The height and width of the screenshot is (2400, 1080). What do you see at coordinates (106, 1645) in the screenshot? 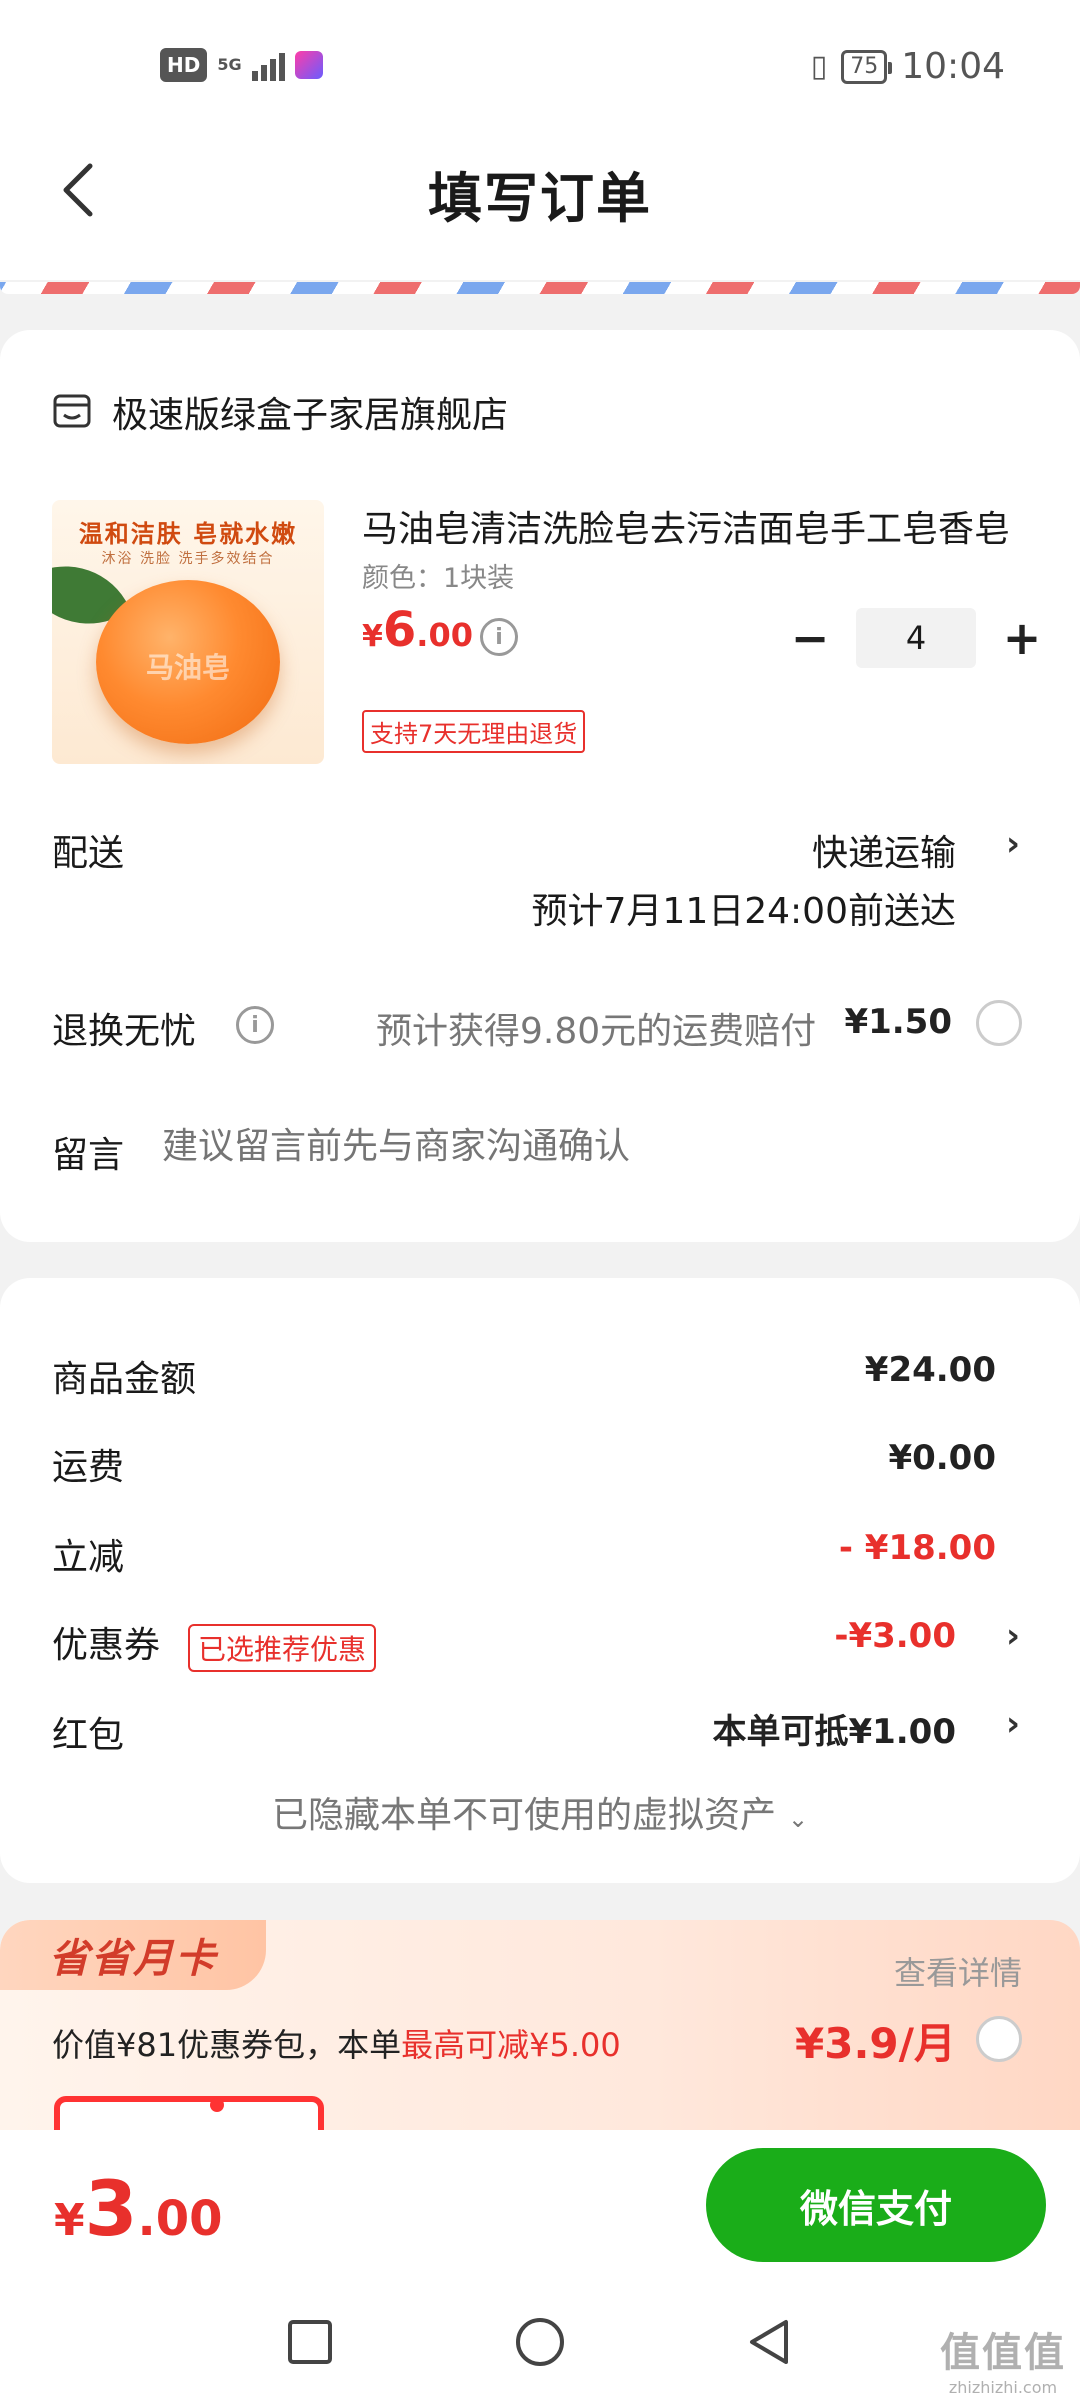
I see `coupon-label: 优惠券` at bounding box center [106, 1645].